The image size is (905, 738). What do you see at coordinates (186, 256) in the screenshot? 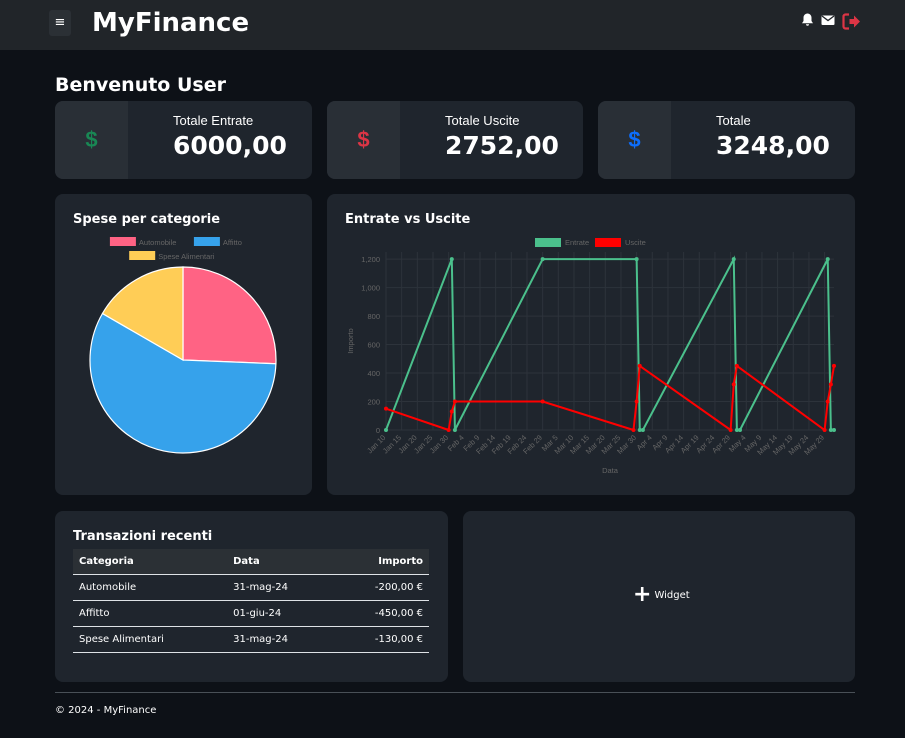
I see `legend-label: Spese Alimentari` at bounding box center [186, 256].